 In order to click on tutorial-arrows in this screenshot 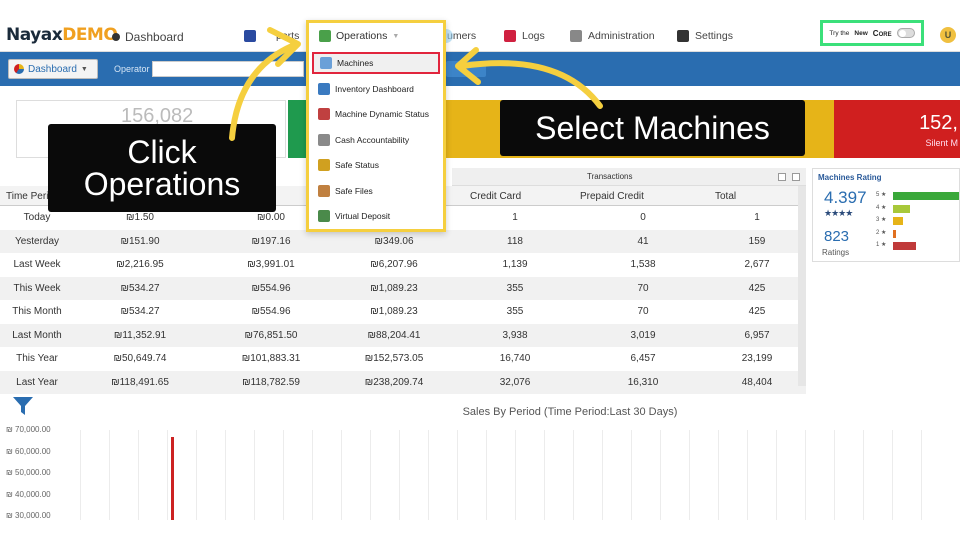, I will do `click(416, 84)`.